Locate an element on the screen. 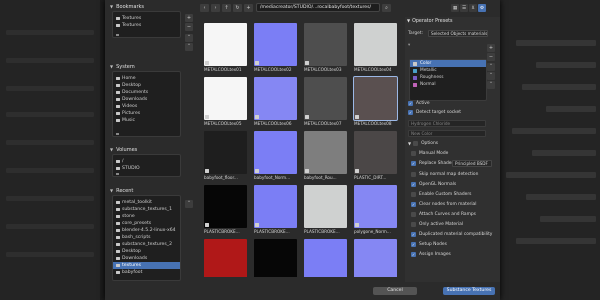 The image size is (600, 300). remove-layer-button: − is located at coordinates (491, 57).